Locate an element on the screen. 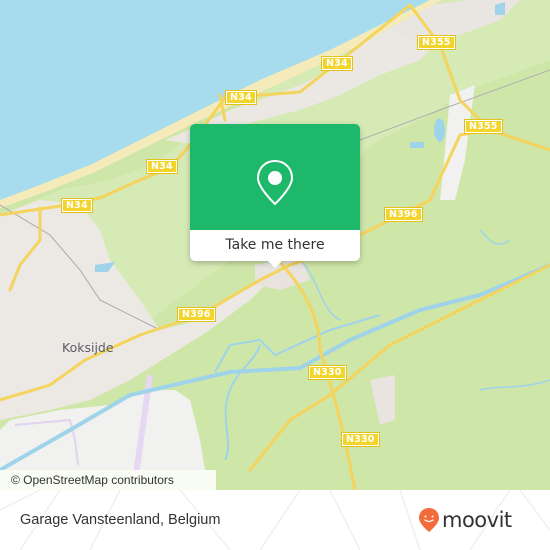 Image resolution: width=550 pixels, height=550 pixels. moovit-logo: moovit is located at coordinates (465, 520).